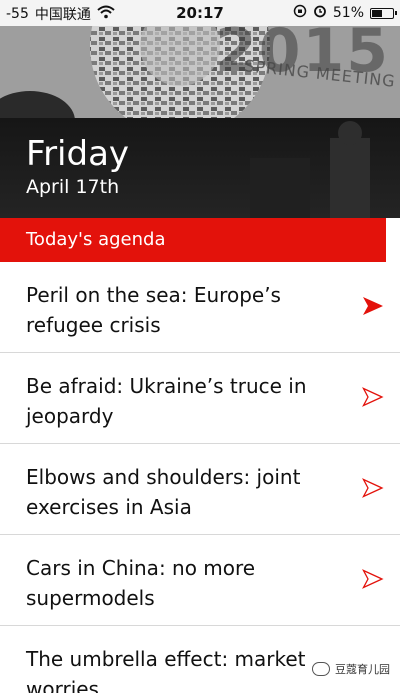  I want to click on watermark-text: 豆蔻育儿园, so click(362, 669).